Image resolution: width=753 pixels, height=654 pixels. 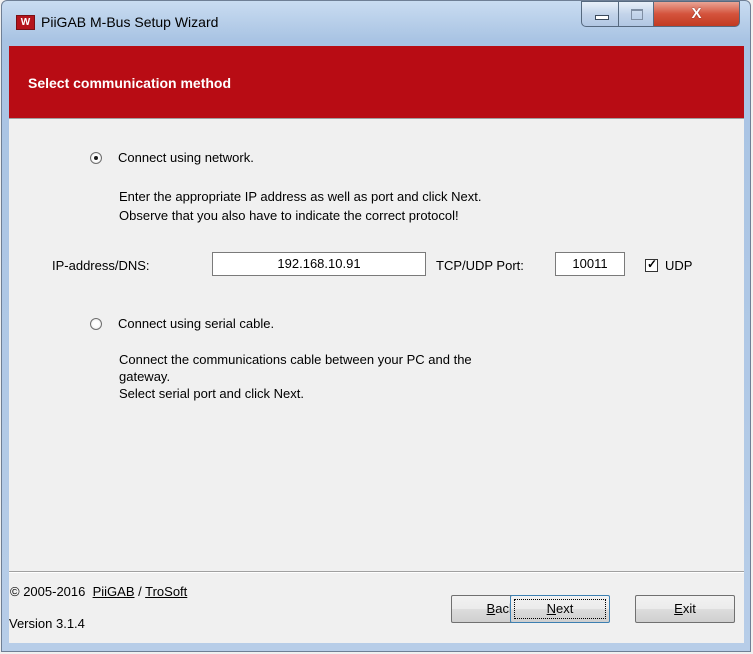 I want to click on app-icon: W, so click(x=25, y=22).